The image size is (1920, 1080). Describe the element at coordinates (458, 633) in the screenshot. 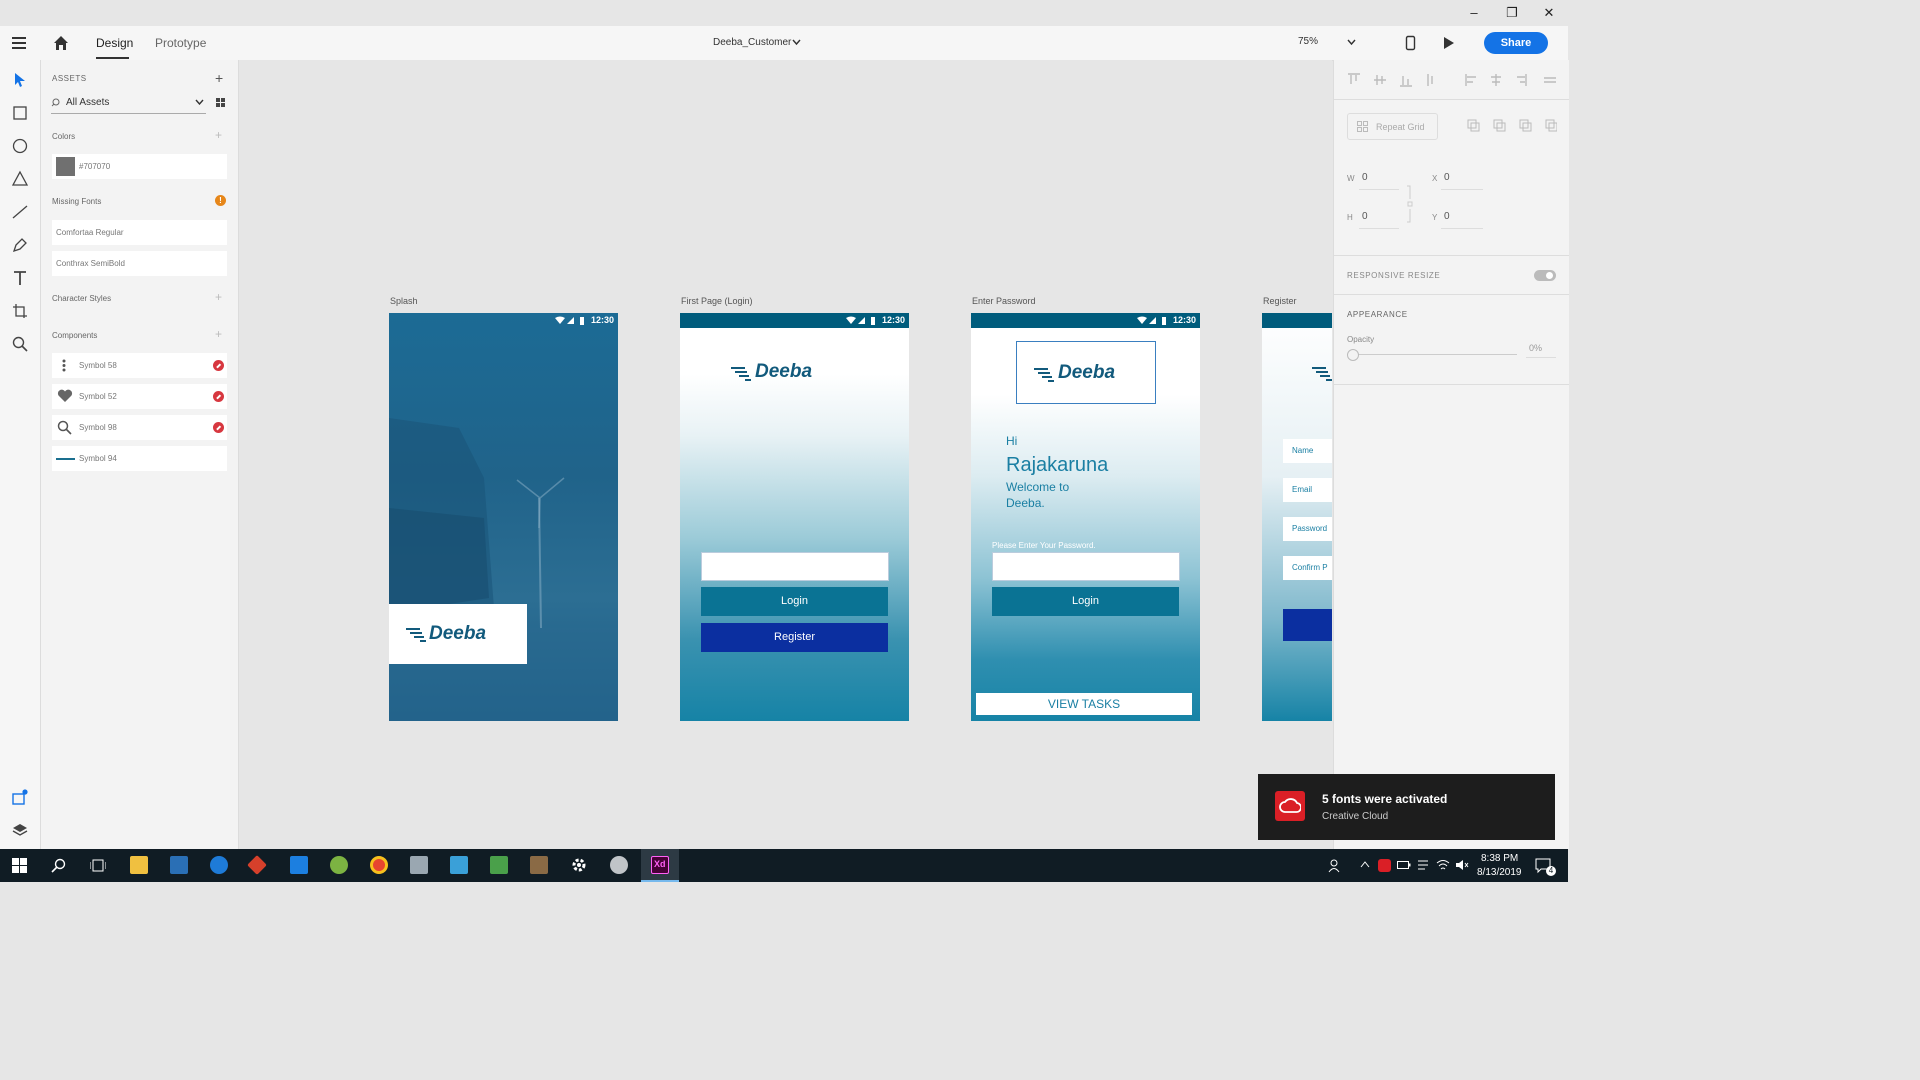

I see `splash-logo-text: Deeba` at that location.